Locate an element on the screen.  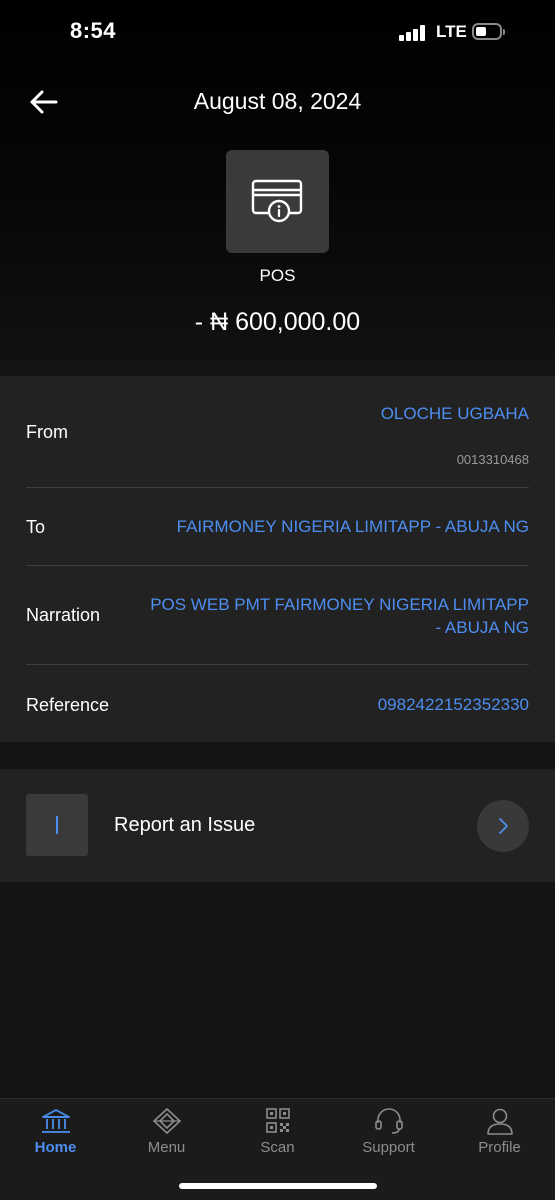
report-issue-label: Report an Issue is located at coordinates (185, 825).